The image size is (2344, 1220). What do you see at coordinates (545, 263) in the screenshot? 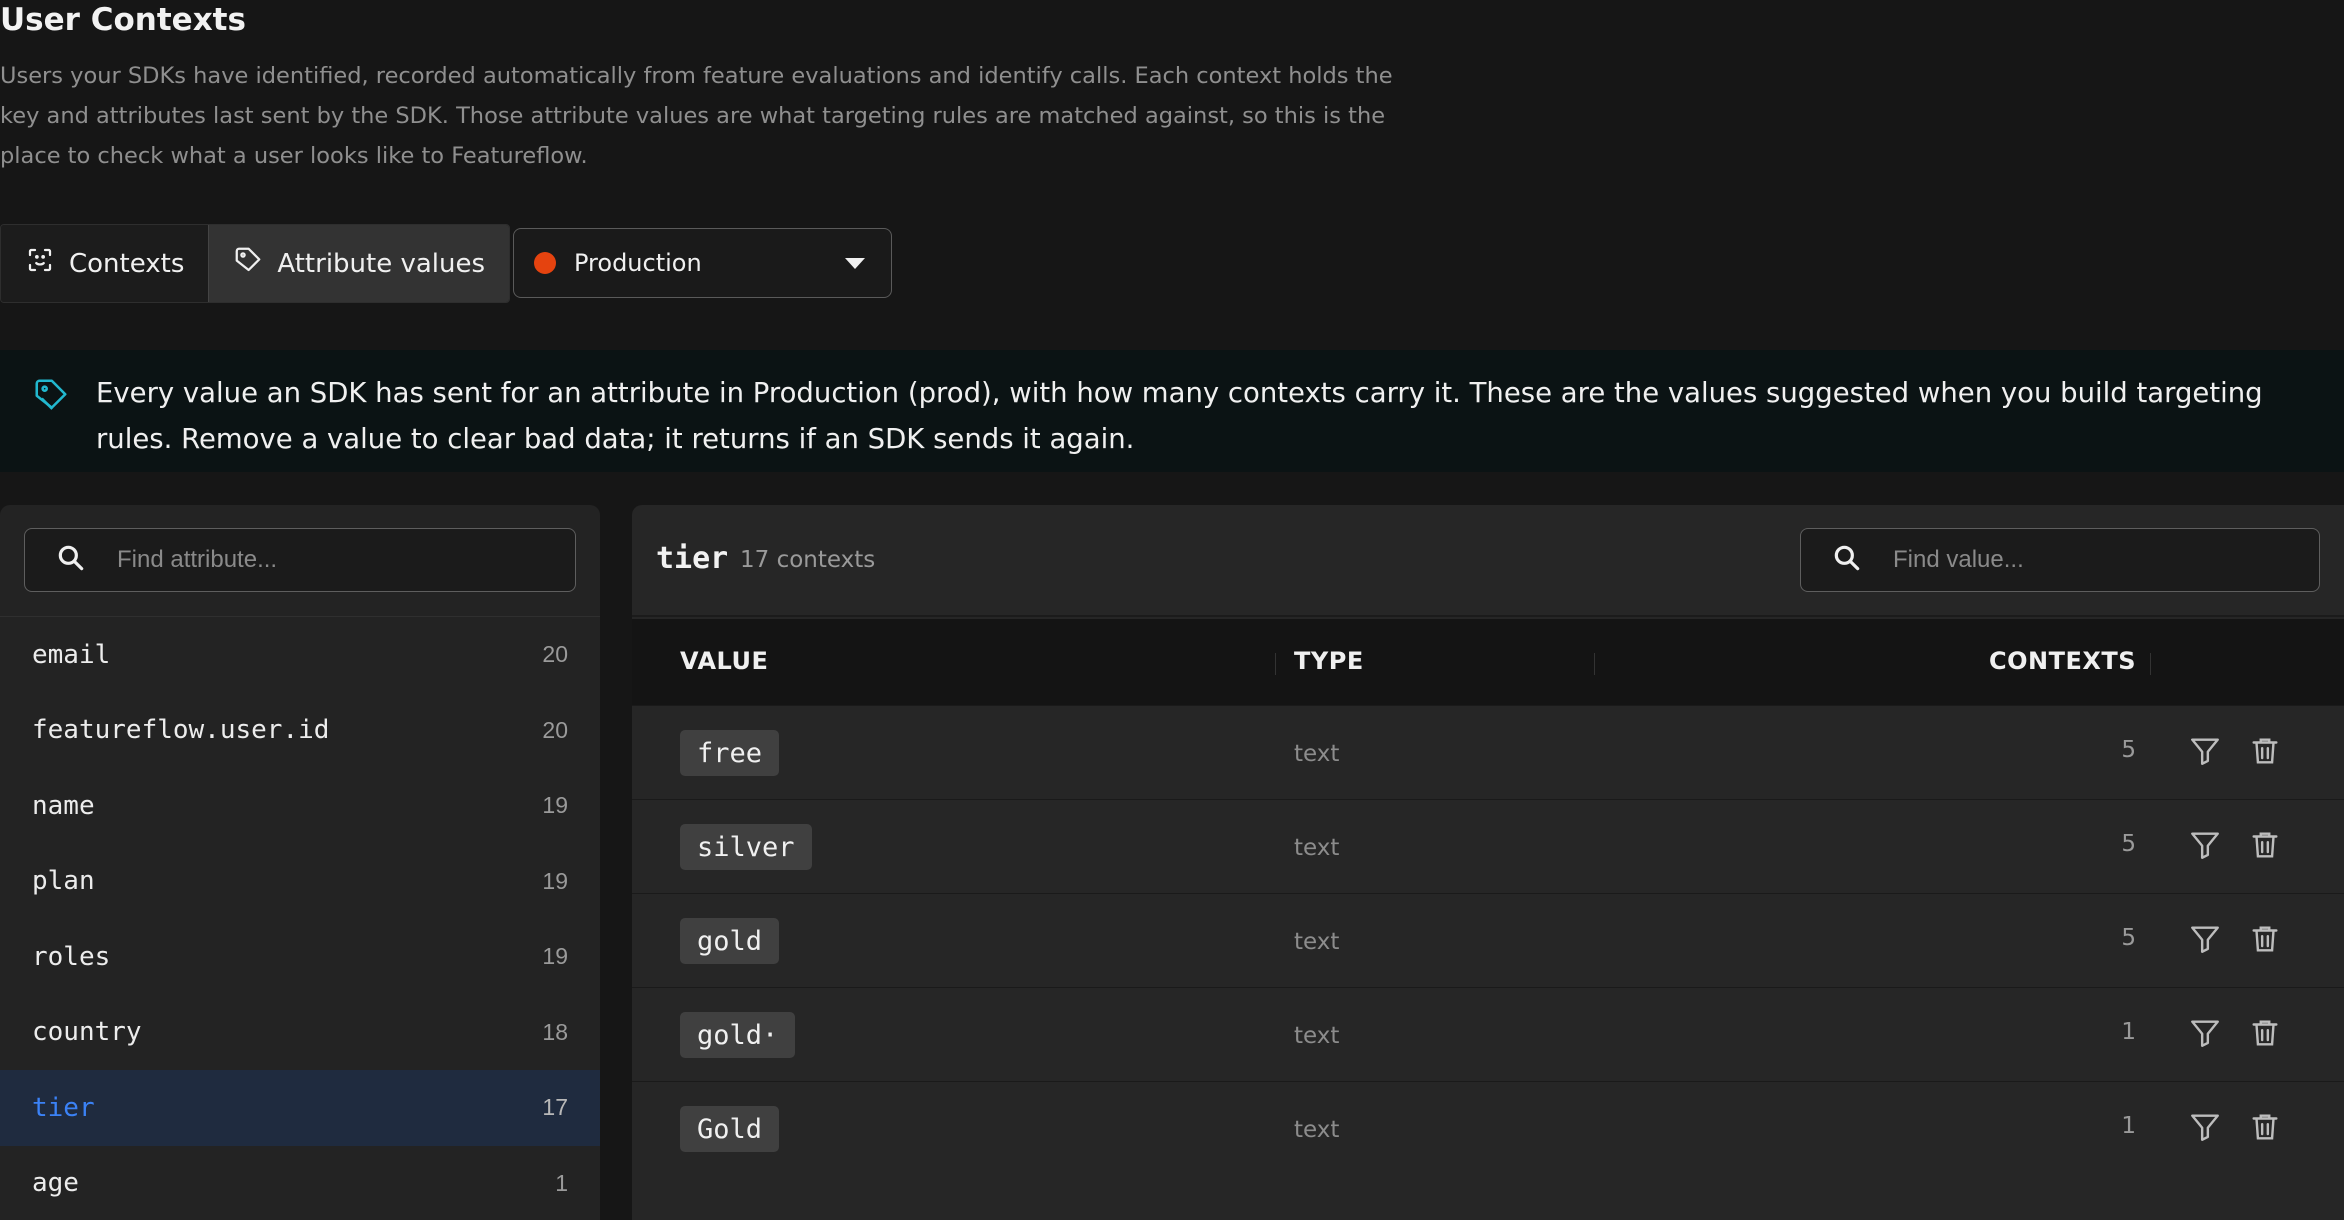
I see `environment-status-dot` at bounding box center [545, 263].